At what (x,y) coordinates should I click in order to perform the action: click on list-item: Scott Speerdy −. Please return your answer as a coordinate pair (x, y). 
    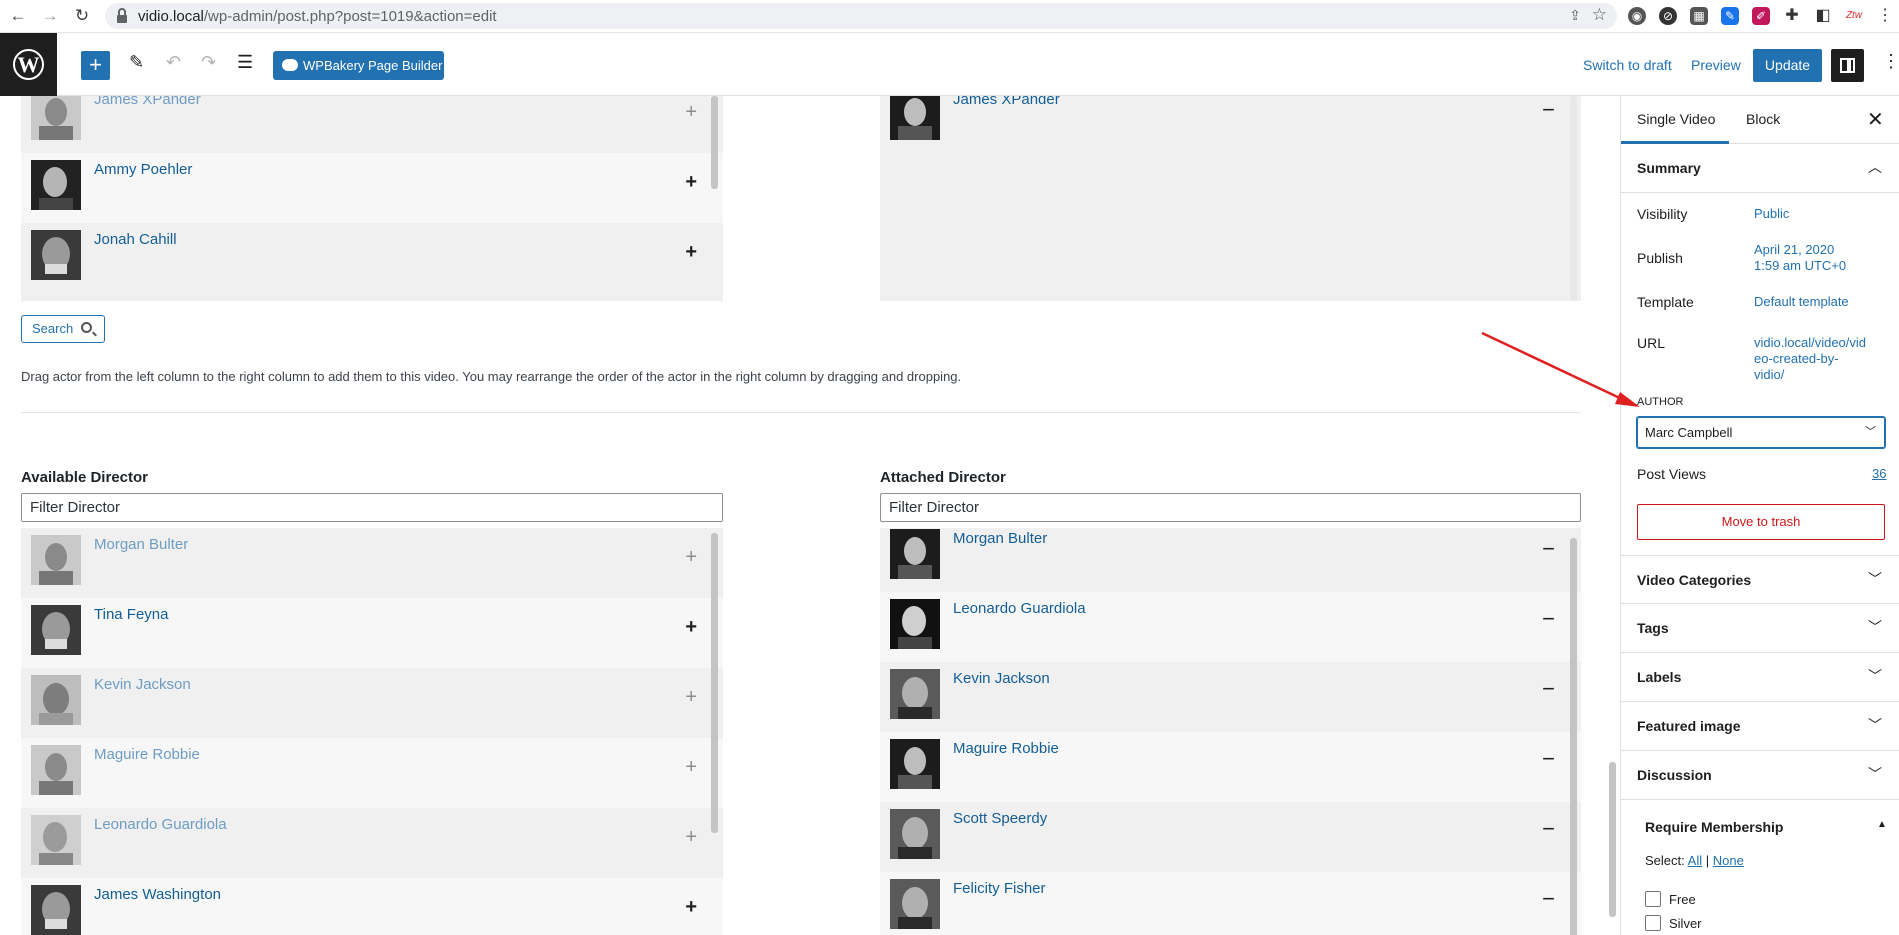
    Looking at the image, I should click on (1230, 837).